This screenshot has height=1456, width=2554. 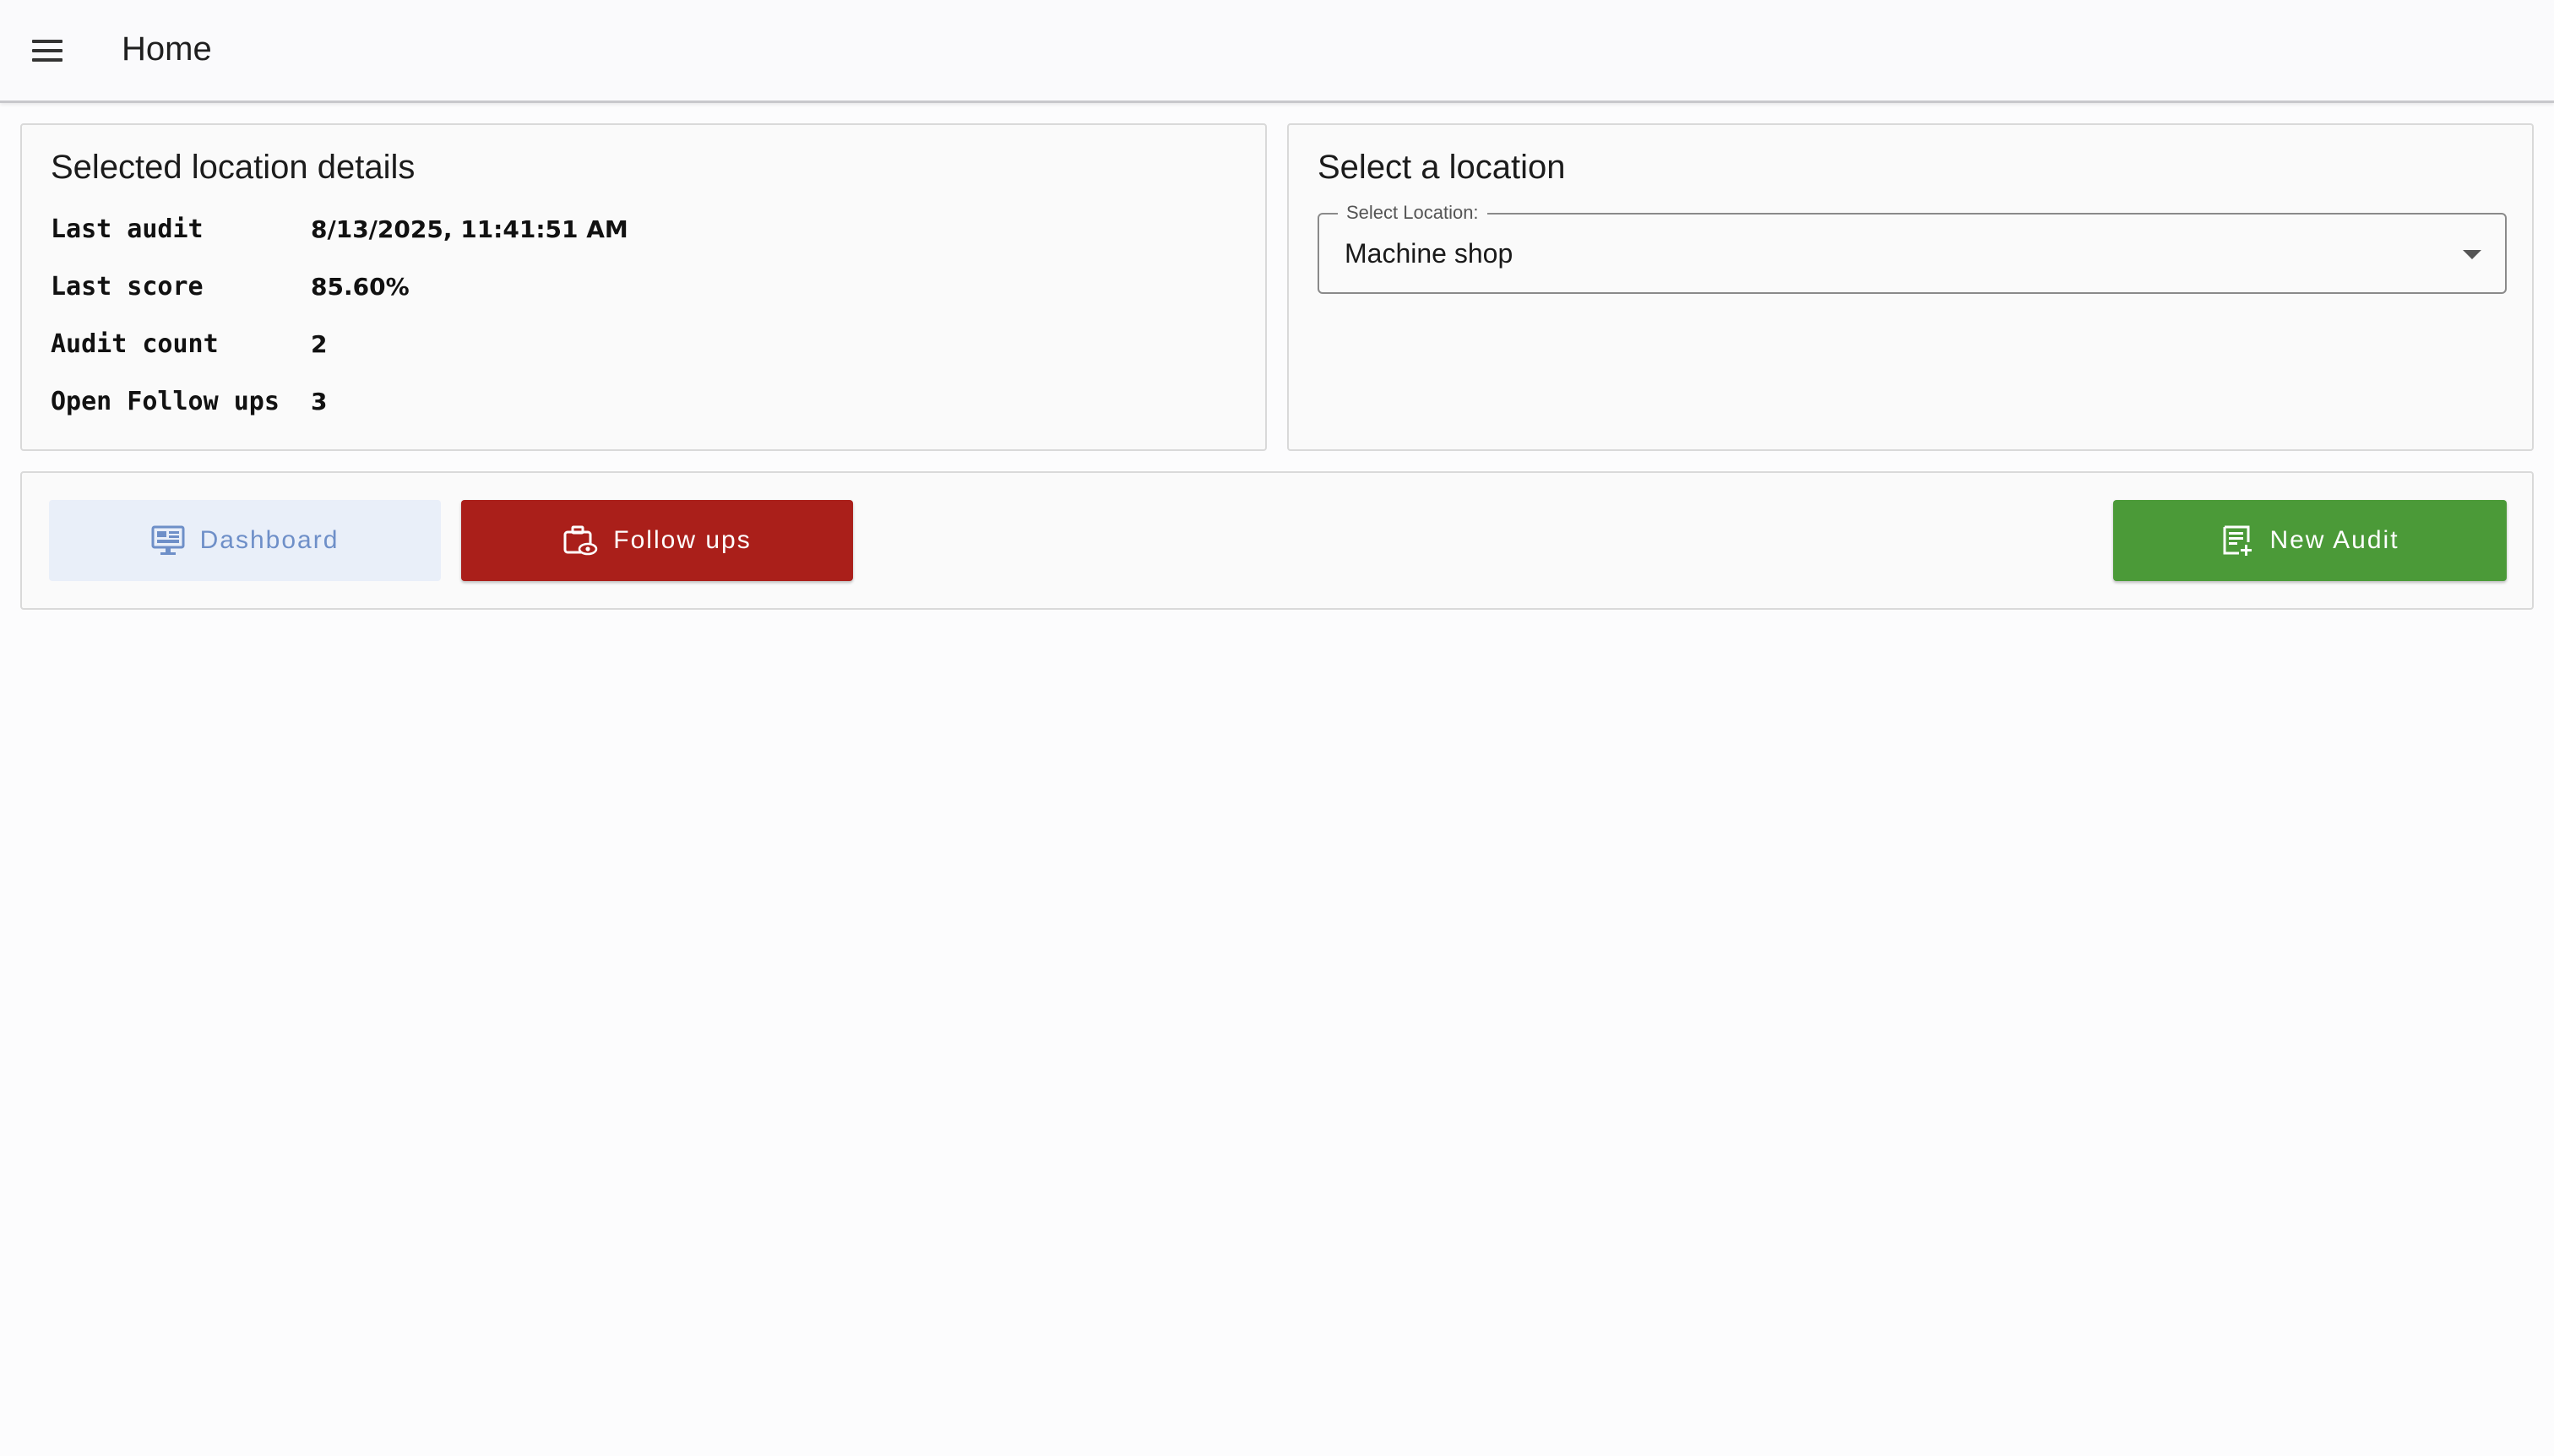 I want to click on note-add-icon, so click(x=2237, y=540).